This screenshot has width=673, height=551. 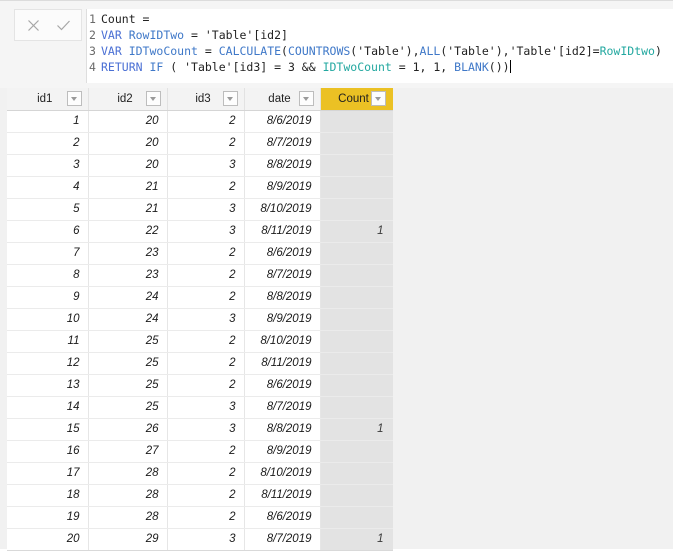 I want to click on cell-id1: 6, so click(x=48, y=231).